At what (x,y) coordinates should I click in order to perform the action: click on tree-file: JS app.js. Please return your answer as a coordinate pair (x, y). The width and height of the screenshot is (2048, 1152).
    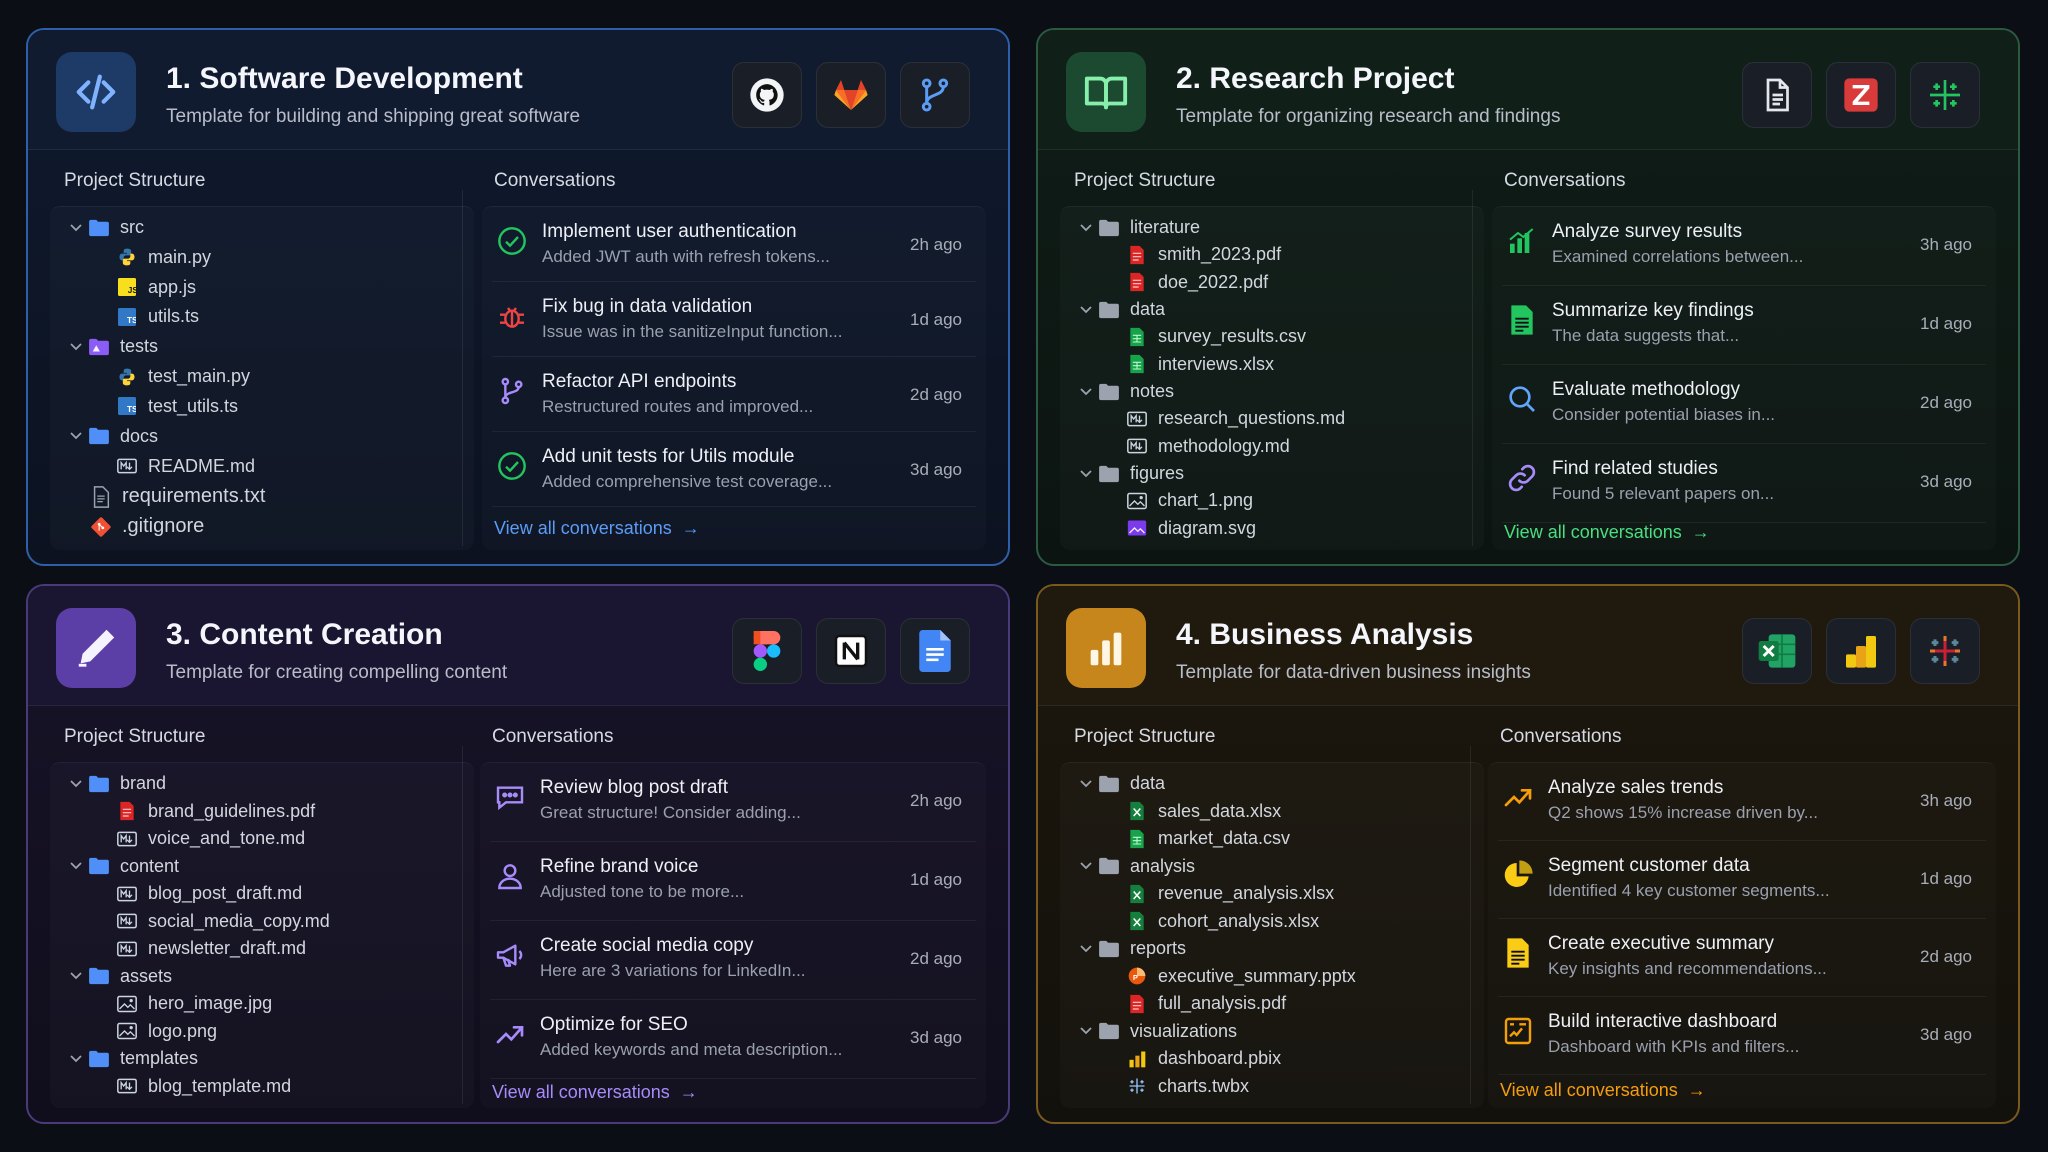
    Looking at the image, I should click on (144, 287).